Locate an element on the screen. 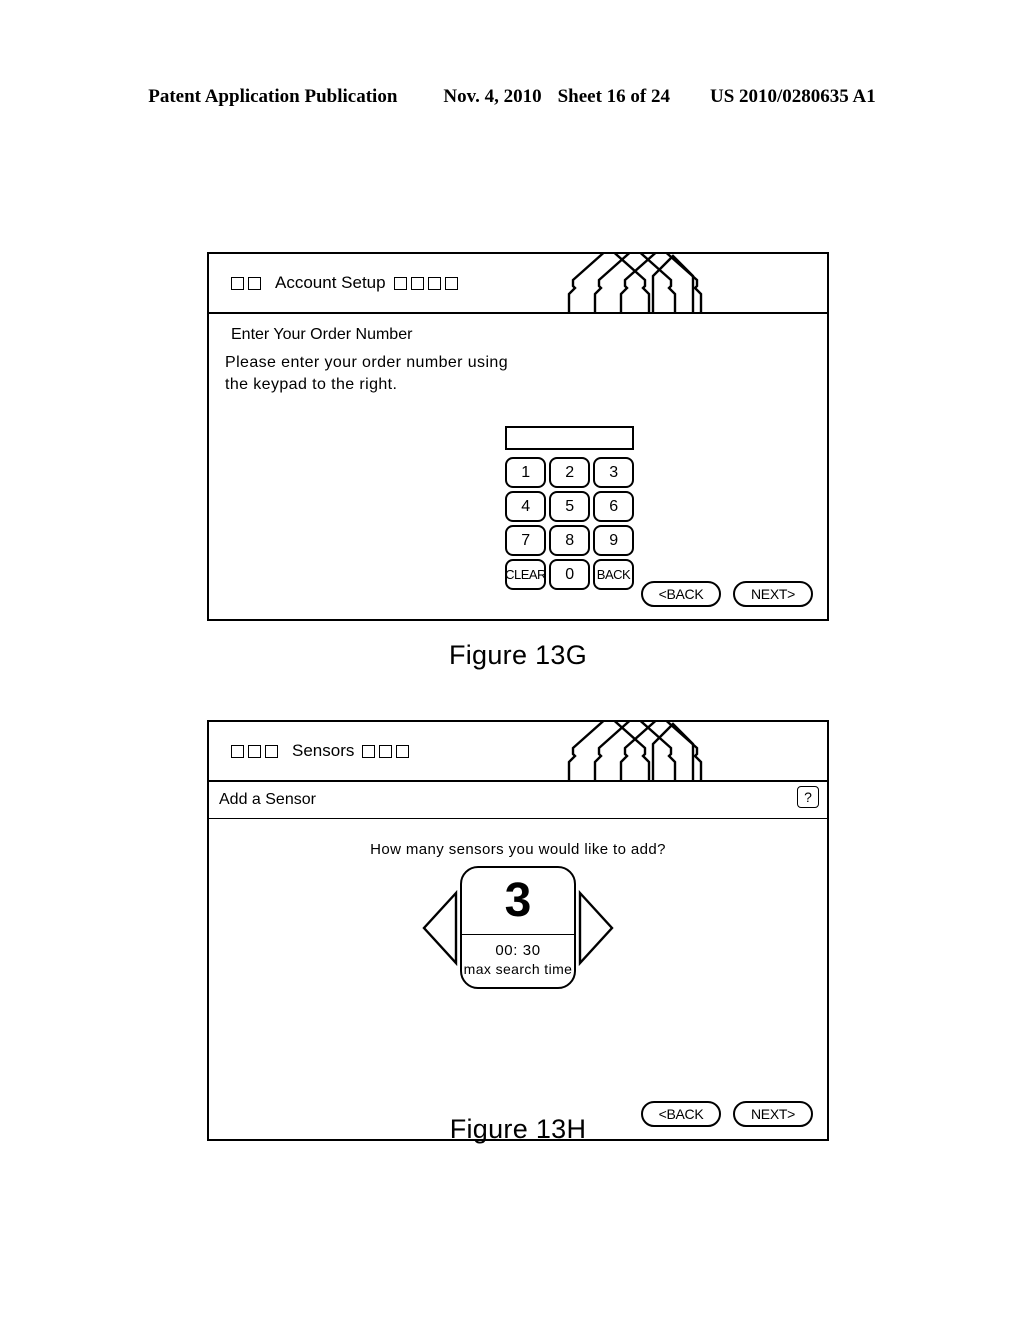 The width and height of the screenshot is (1024, 1320). keypad-key-2: 2 is located at coordinates (569, 472).